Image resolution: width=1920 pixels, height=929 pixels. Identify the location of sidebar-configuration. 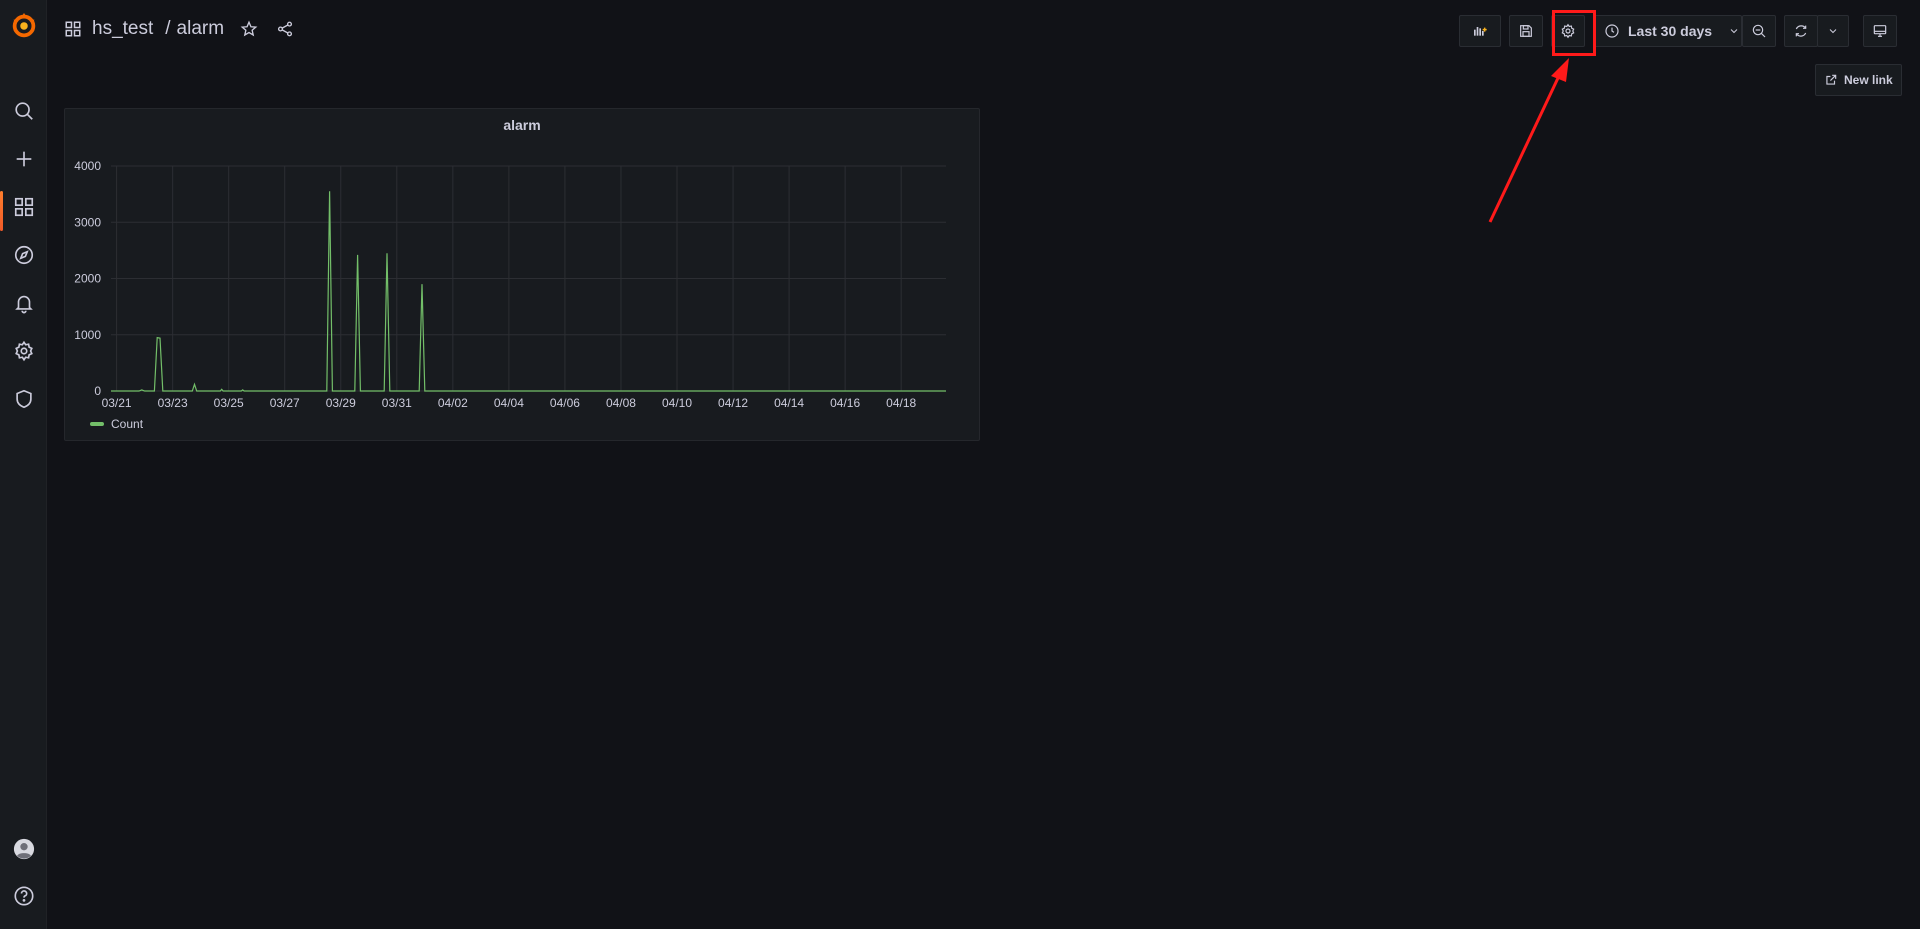
(23, 351).